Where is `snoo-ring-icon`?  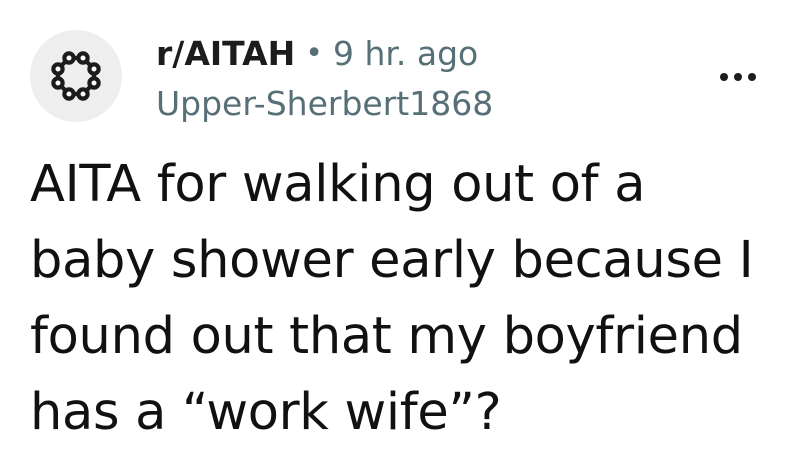 snoo-ring-icon is located at coordinates (76, 76).